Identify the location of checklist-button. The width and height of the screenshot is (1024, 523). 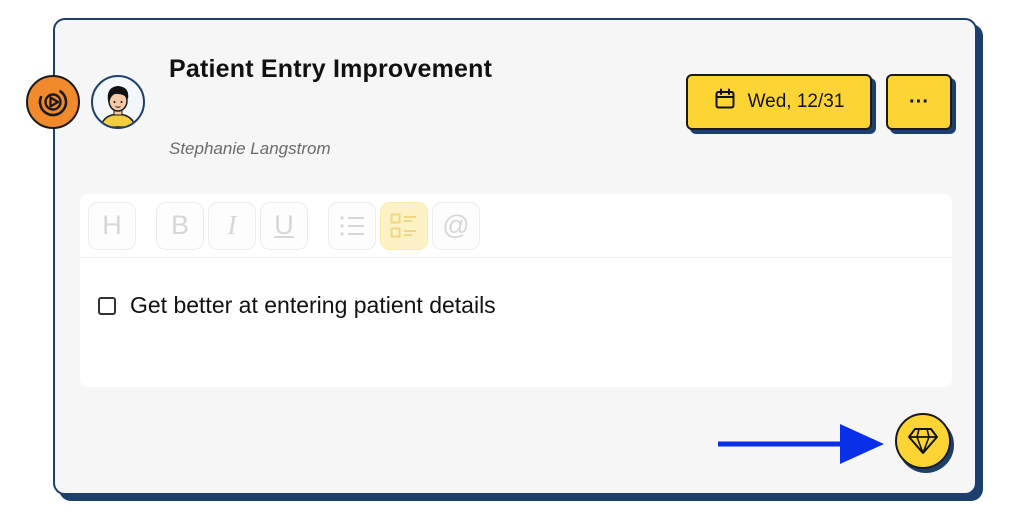
(404, 225).